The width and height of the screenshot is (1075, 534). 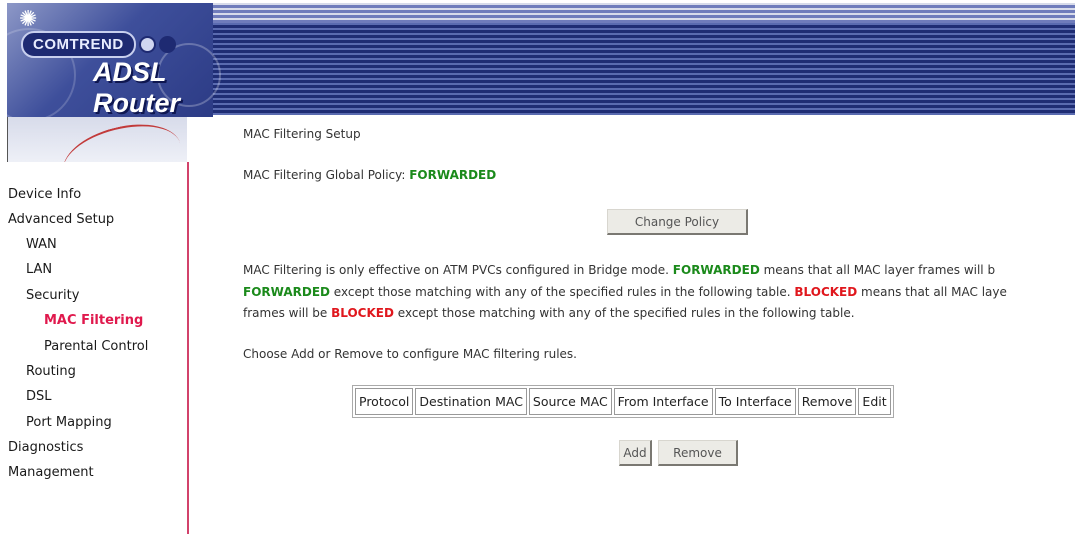 I want to click on nav-item-parental-control: Parental Control, so click(x=96, y=346).